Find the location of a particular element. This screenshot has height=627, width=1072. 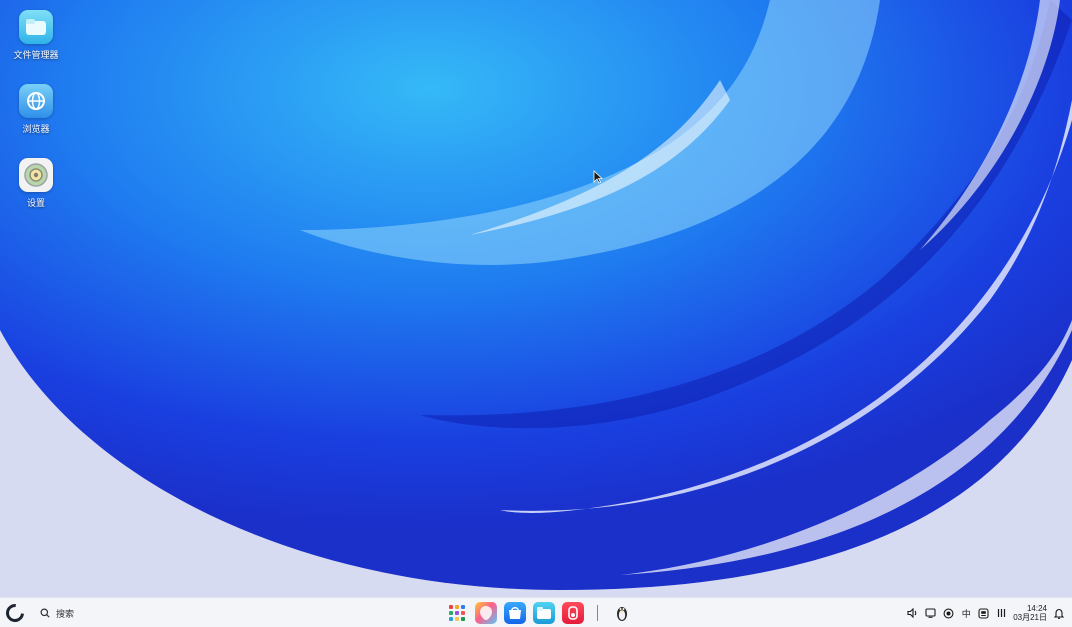

volume-icon is located at coordinates (912, 613).